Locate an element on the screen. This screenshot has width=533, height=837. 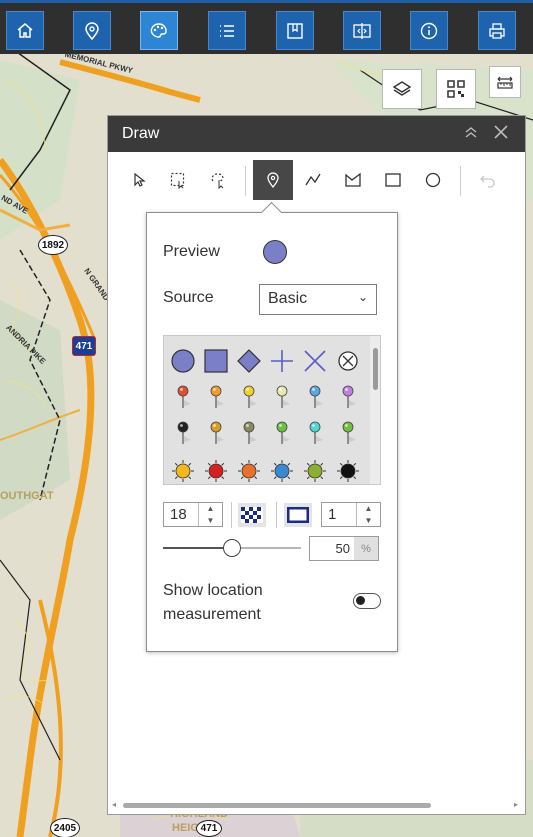
rectangle-select-icon is located at coordinates (177, 180).